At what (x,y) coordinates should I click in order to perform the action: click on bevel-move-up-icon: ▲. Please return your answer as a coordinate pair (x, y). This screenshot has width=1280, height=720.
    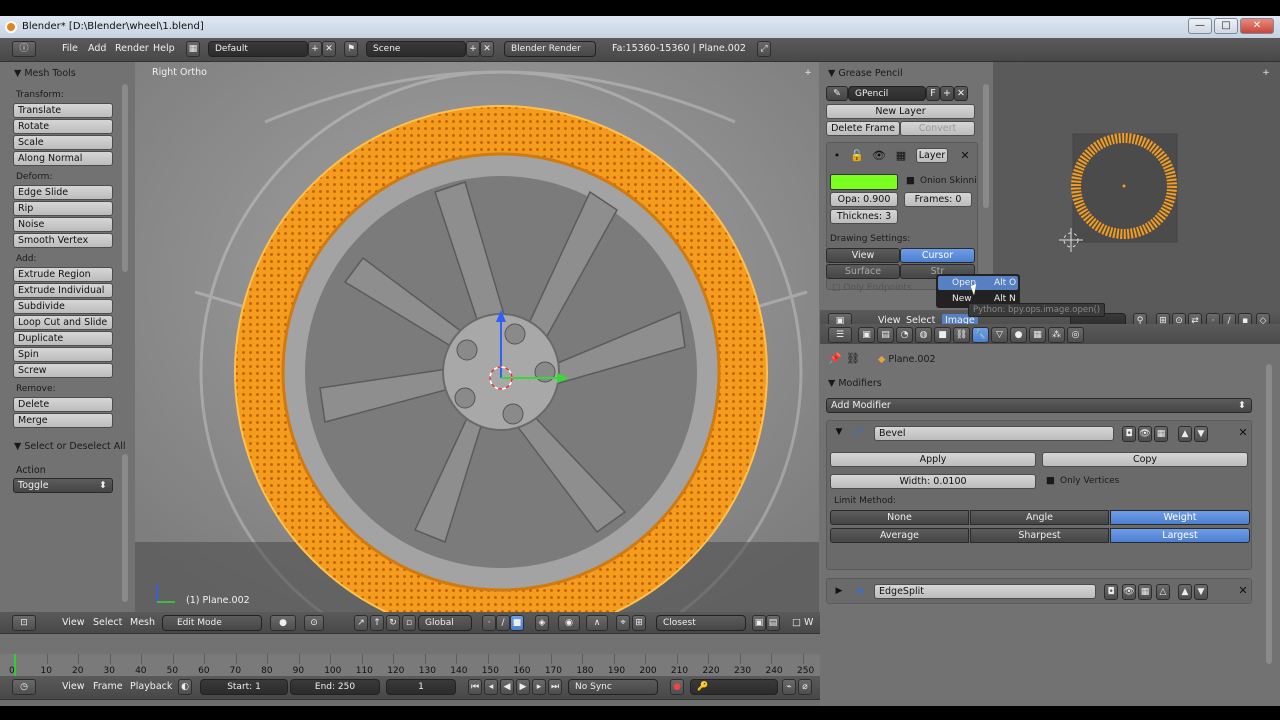
    Looking at the image, I should click on (1185, 434).